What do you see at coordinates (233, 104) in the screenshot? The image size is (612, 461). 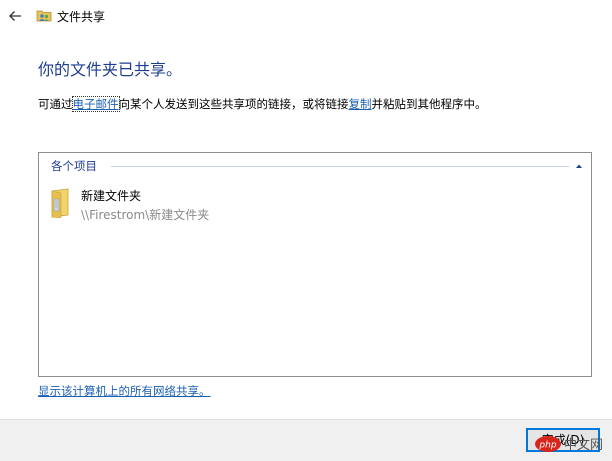 I see `desc-part-2: 向某个人发送到这些共享项的链接，或将链接` at bounding box center [233, 104].